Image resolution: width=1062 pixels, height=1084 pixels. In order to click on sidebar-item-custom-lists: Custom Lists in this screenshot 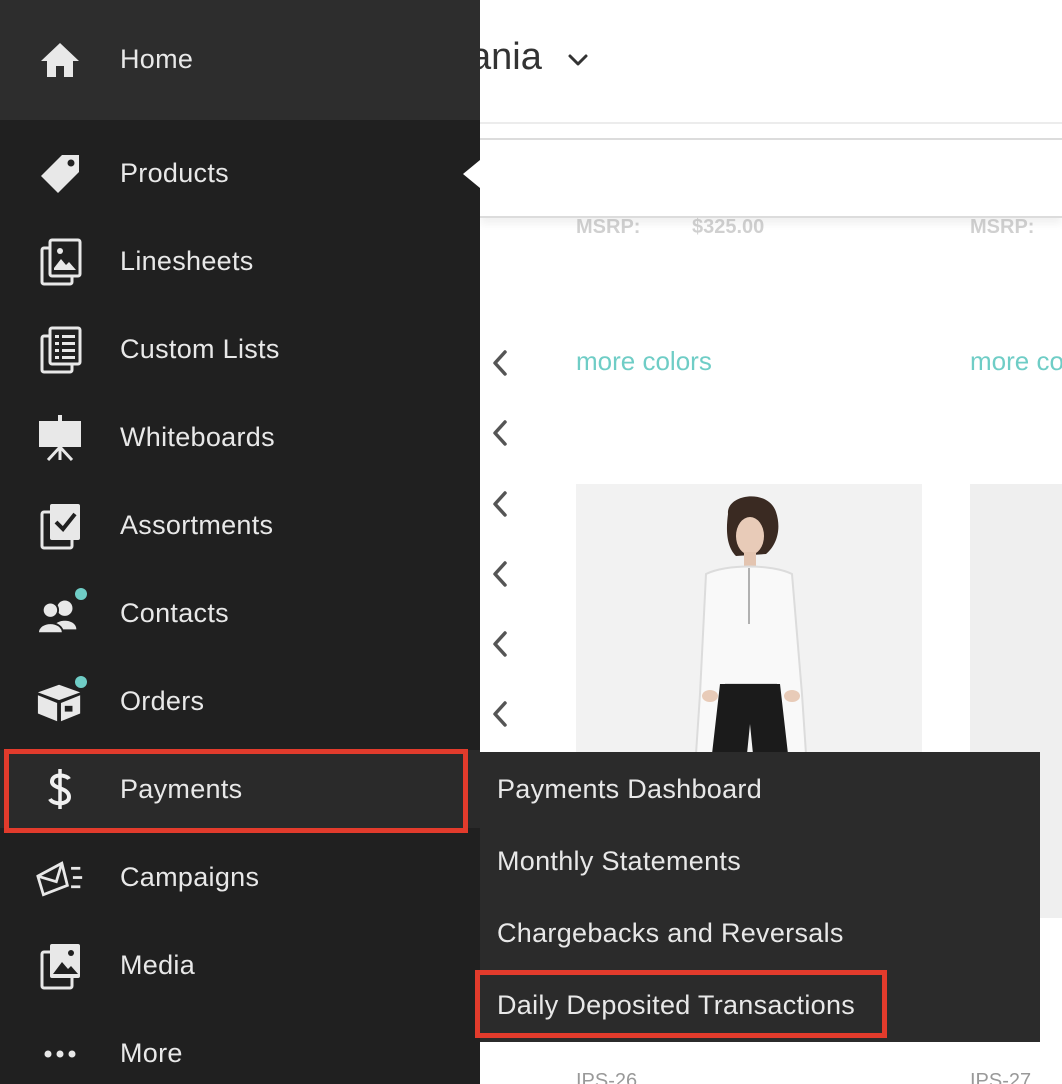, I will do `click(240, 350)`.